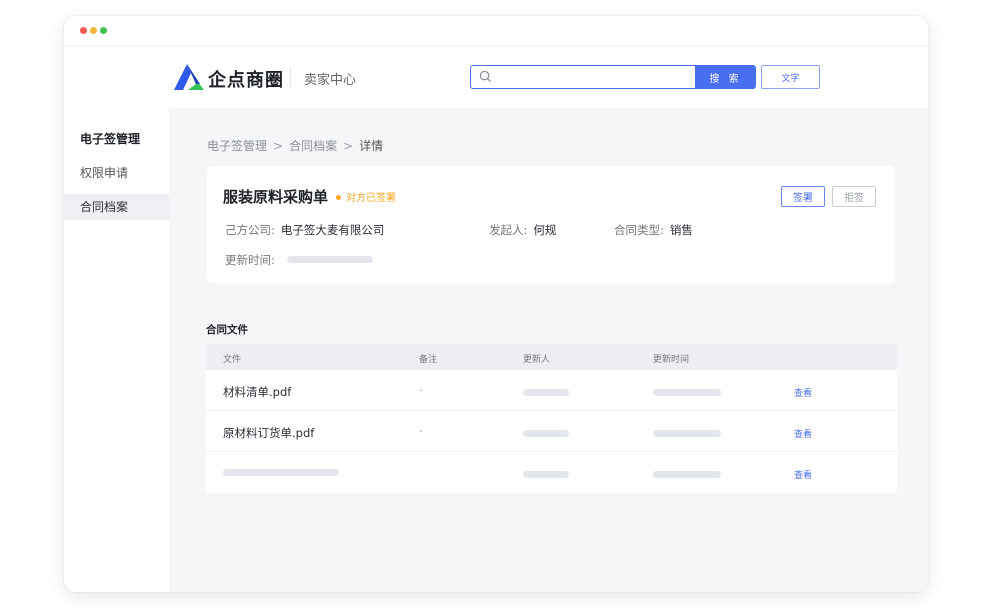 The height and width of the screenshot is (608, 1000). I want to click on column-header-file: 文件, so click(232, 360).